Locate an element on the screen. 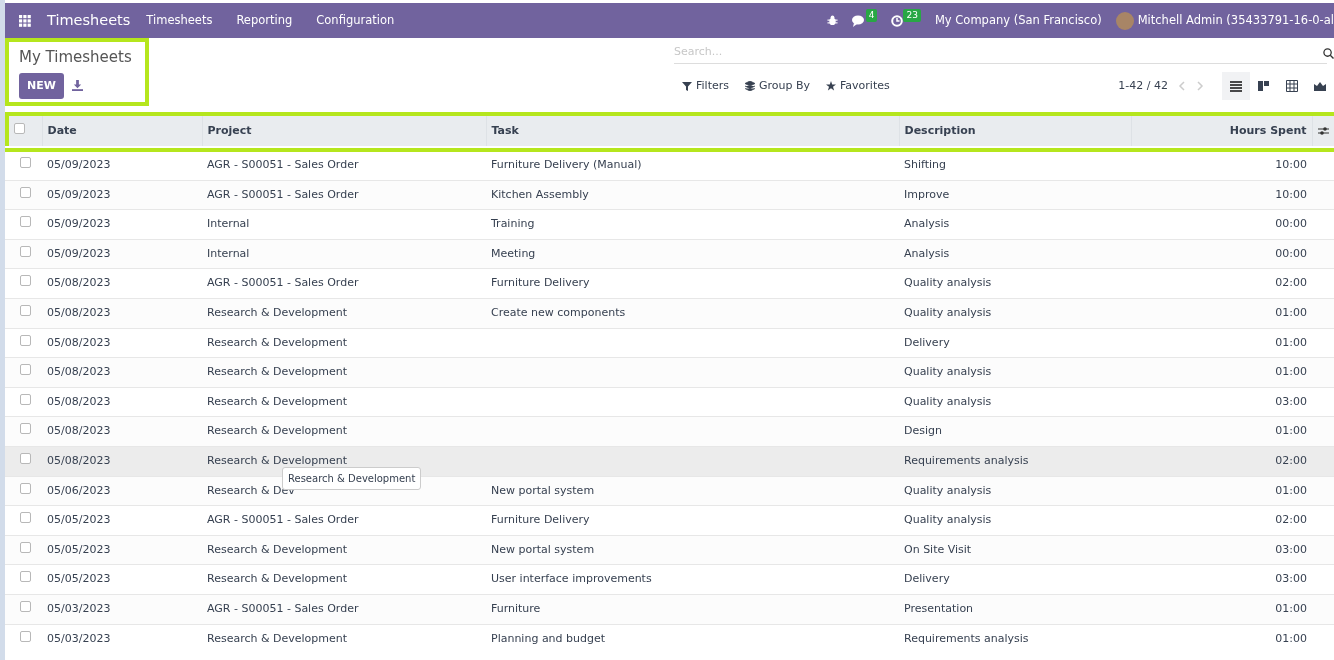  chevron-right-icon is located at coordinates (1200, 86).